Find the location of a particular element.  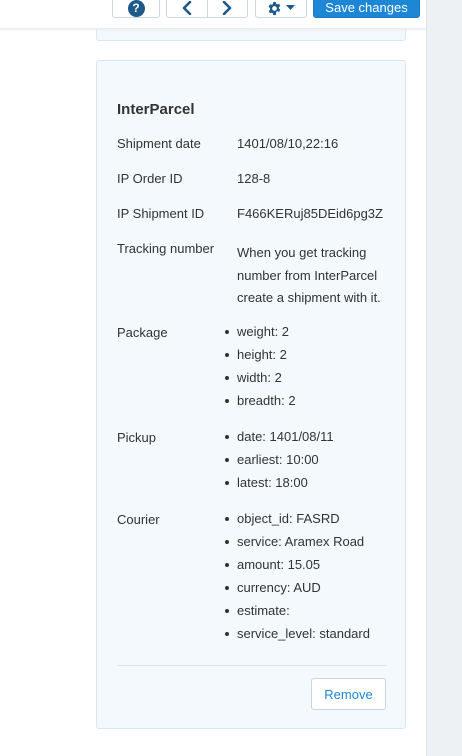

gear-icon is located at coordinates (274, 8).